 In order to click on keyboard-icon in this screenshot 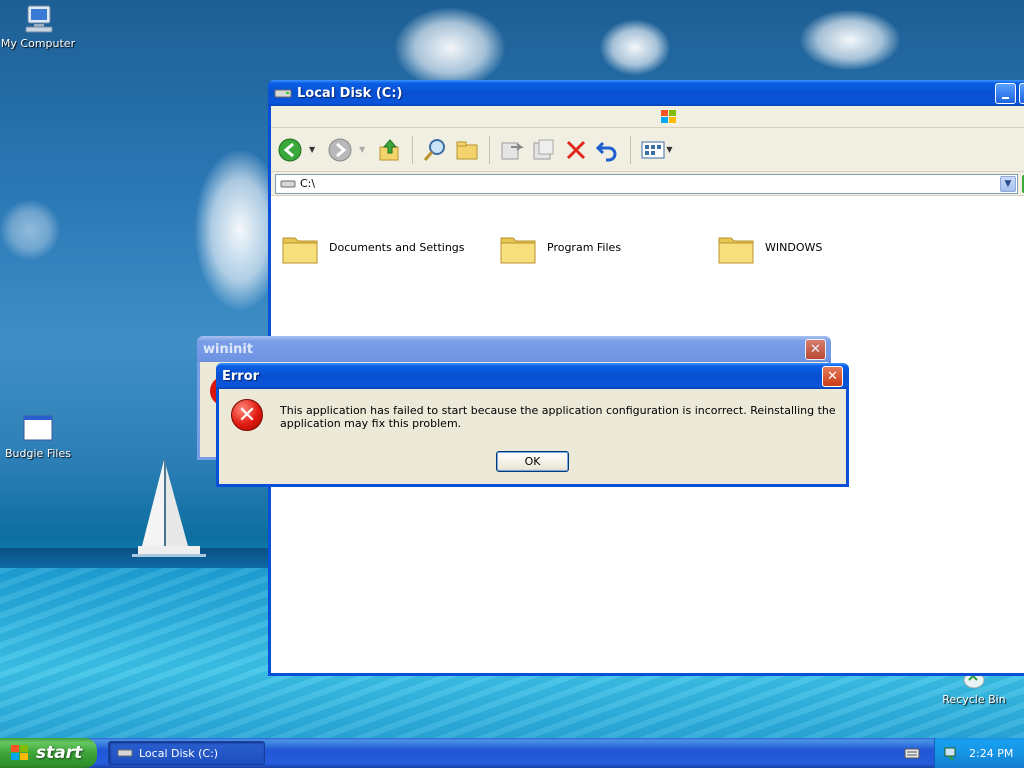, I will do `click(912, 753)`.